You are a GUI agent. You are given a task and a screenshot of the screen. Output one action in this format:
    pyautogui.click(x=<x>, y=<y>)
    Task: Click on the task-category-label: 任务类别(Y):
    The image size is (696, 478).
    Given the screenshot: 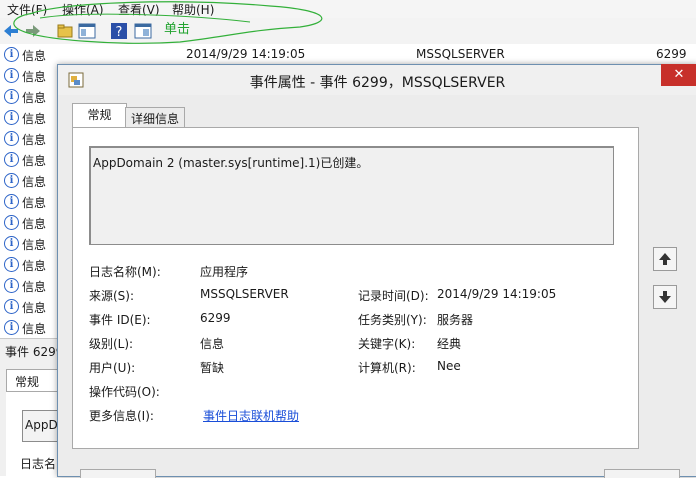 What is the action you would take?
    pyautogui.click(x=392, y=320)
    